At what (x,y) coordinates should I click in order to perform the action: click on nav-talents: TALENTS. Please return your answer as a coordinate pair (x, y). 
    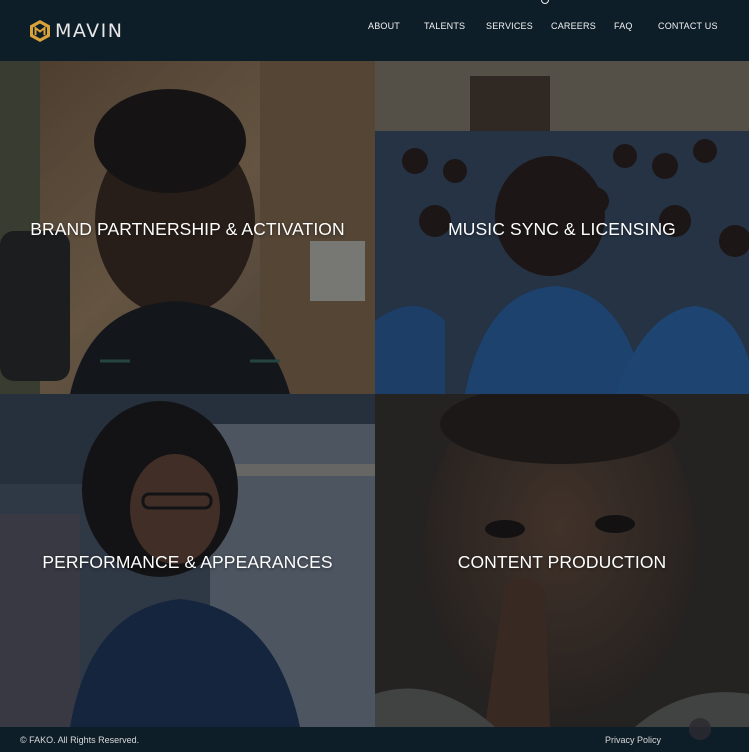
    Looking at the image, I should click on (444, 26).